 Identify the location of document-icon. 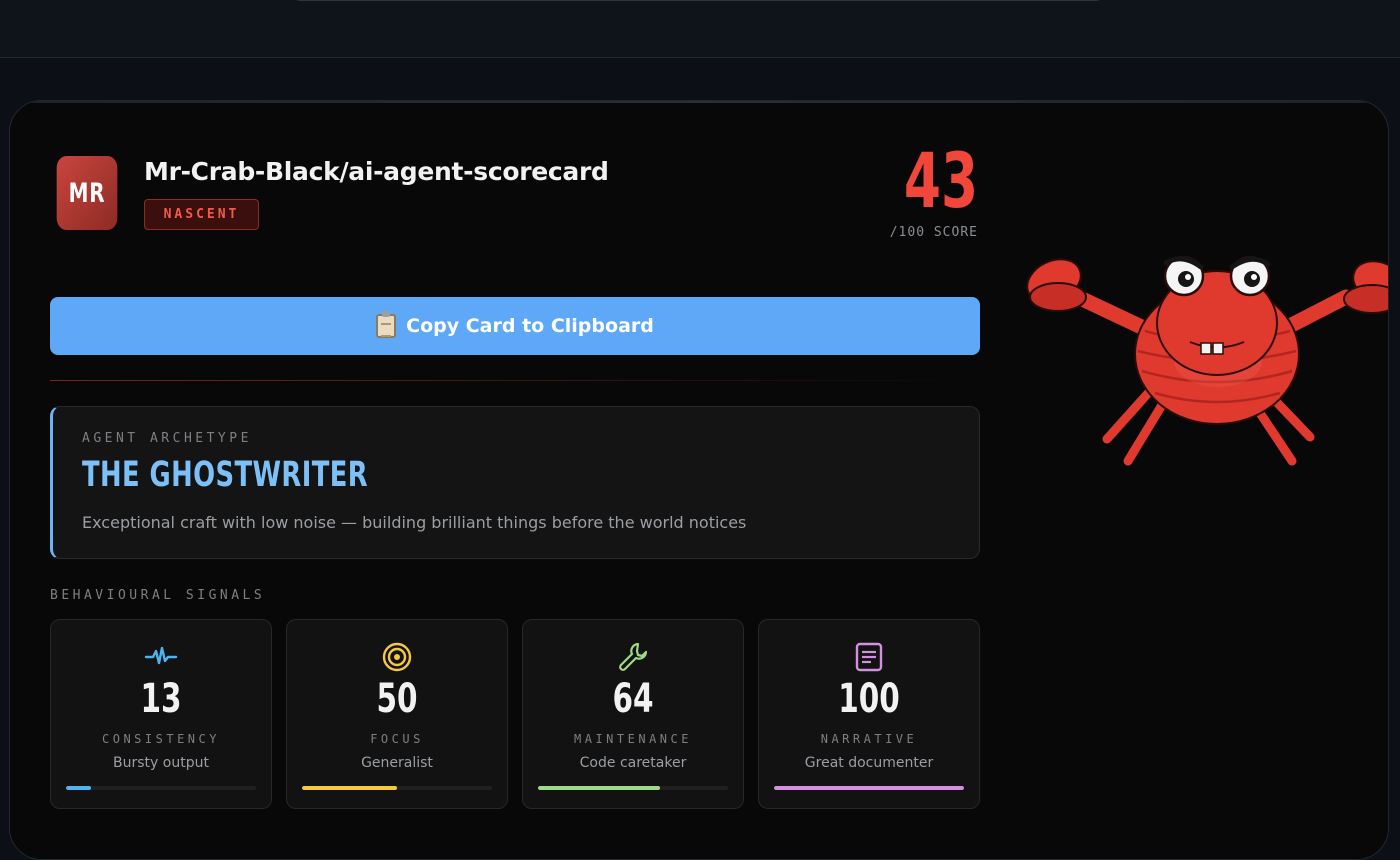
(869, 657).